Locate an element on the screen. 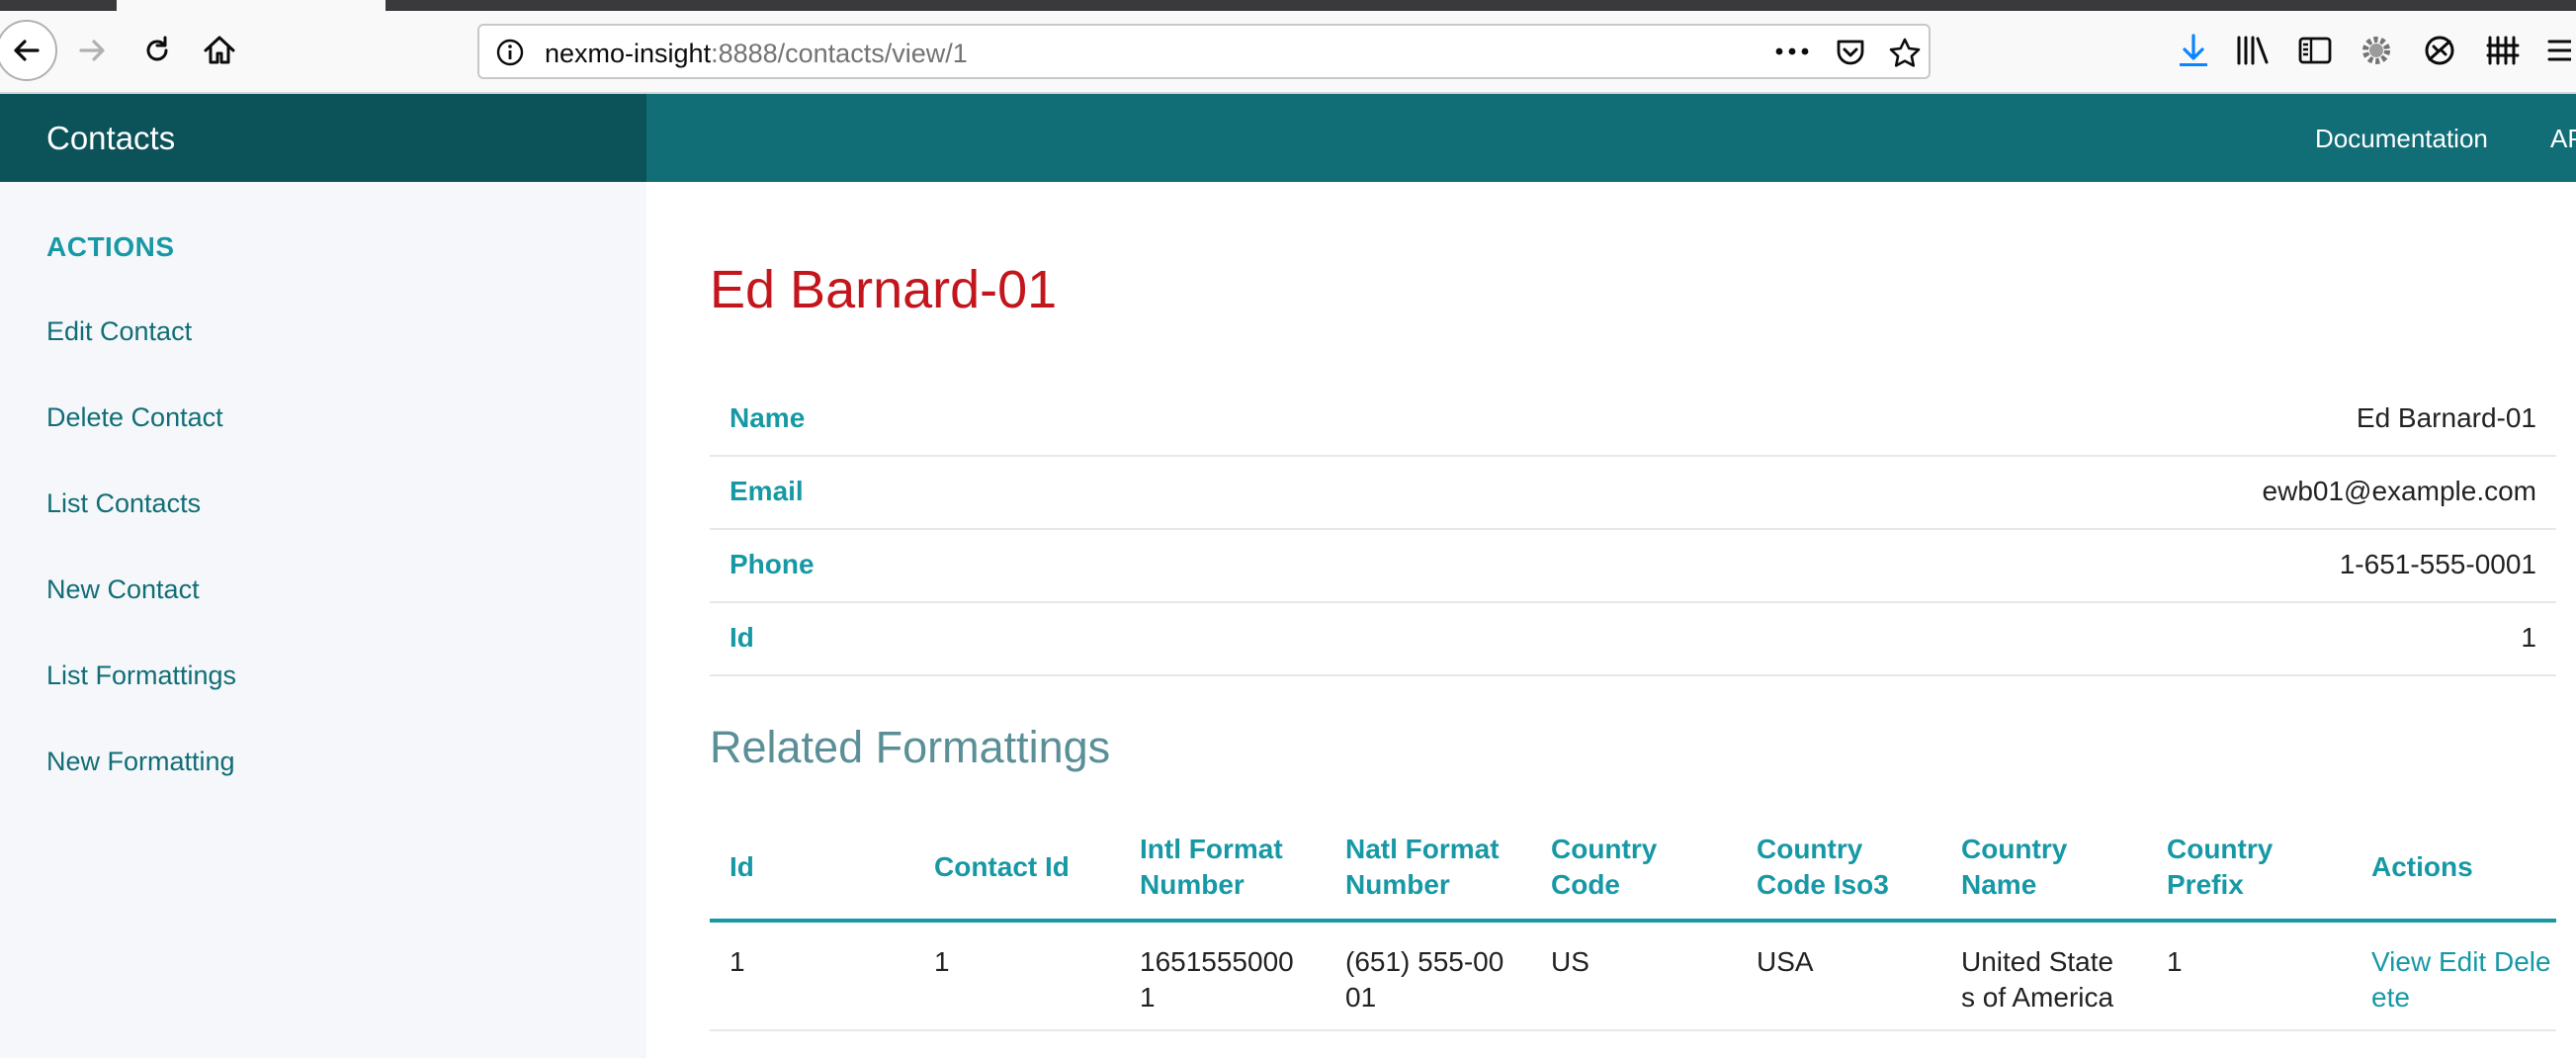  detail-value: ewb01@example.com is located at coordinates (2399, 491).